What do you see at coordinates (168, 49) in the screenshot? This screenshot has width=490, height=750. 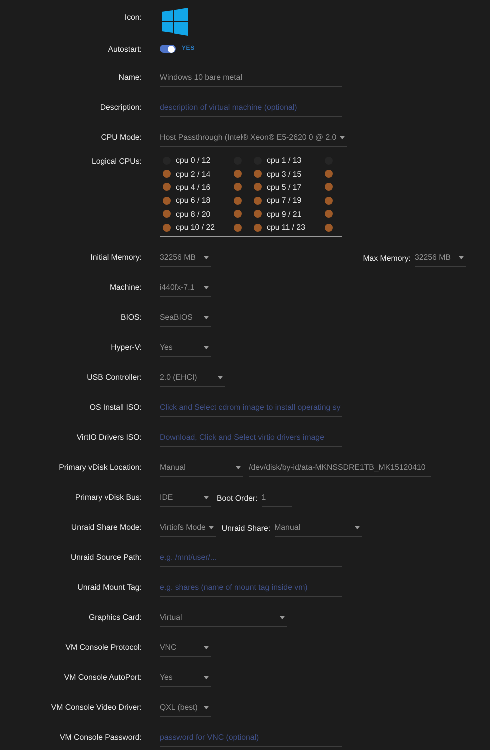 I see `toggle-switch` at bounding box center [168, 49].